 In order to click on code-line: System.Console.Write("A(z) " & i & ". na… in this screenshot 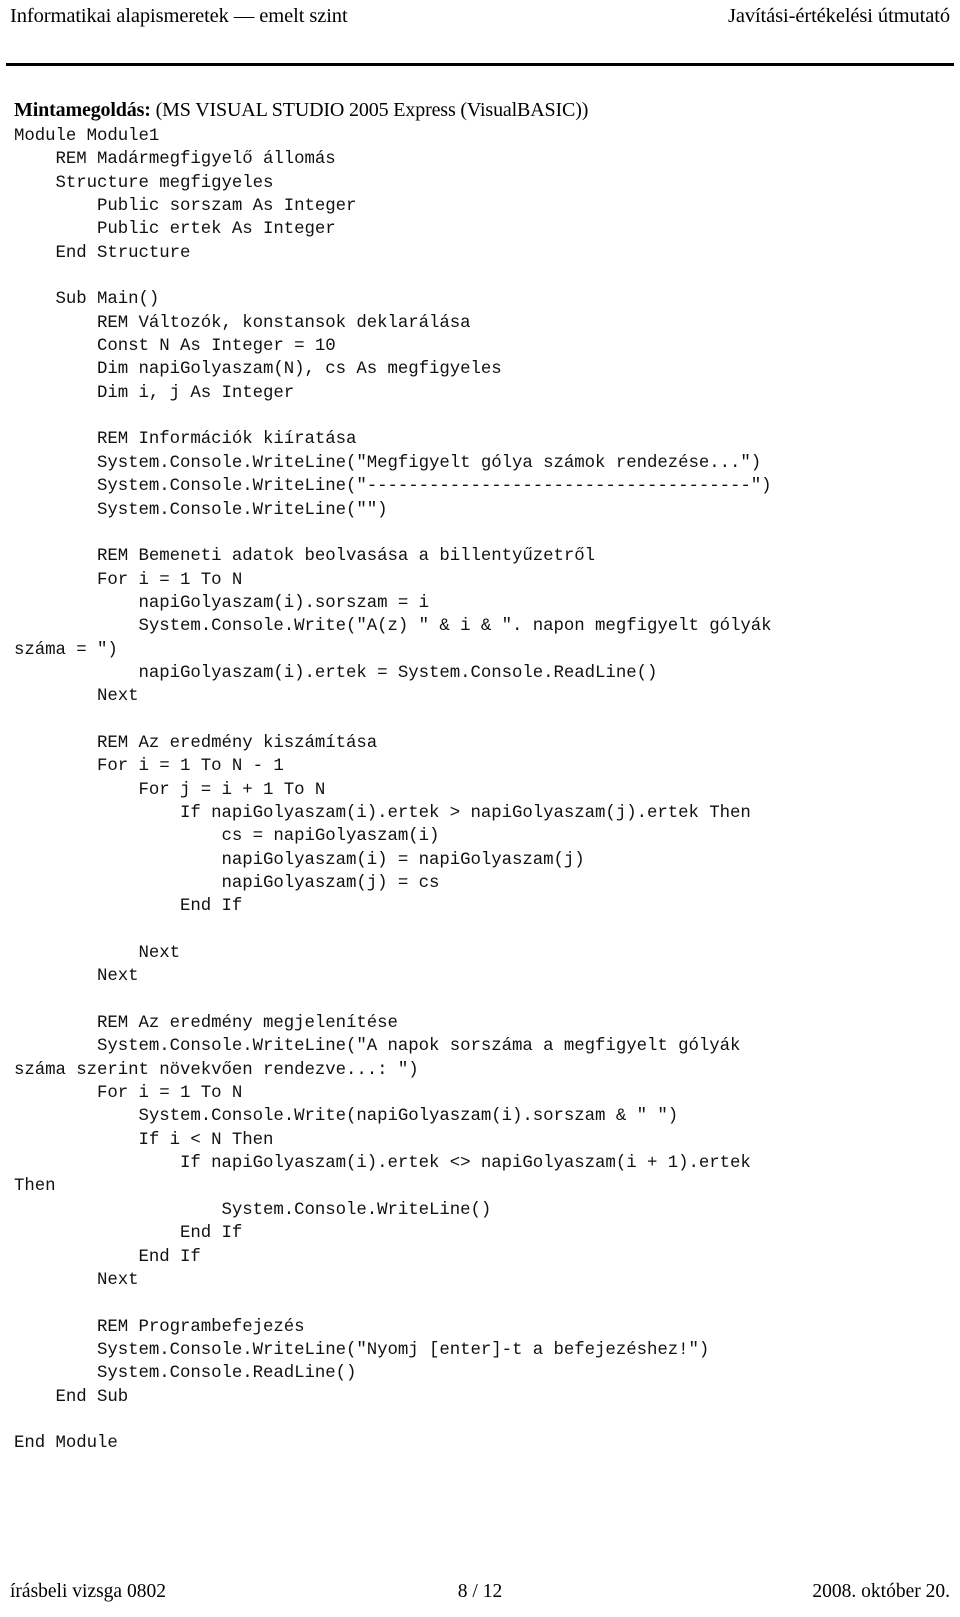, I will do `click(393, 627)`.